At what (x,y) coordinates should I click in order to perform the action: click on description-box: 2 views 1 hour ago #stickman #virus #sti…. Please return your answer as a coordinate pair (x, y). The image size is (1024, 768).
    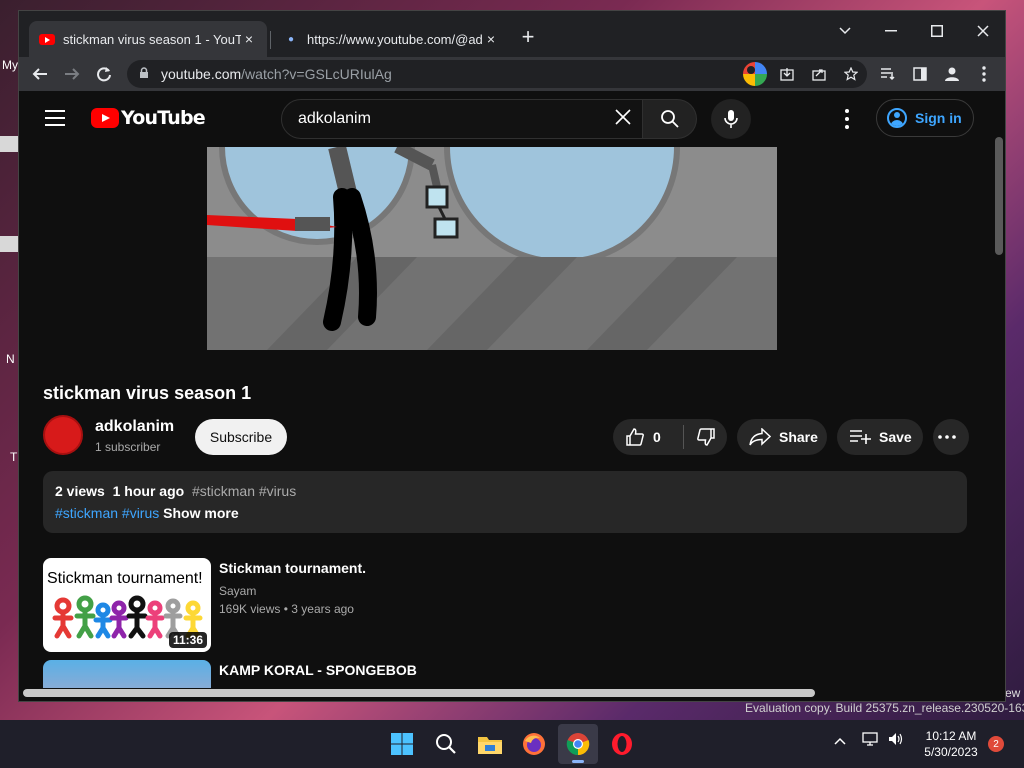
    Looking at the image, I should click on (505, 502).